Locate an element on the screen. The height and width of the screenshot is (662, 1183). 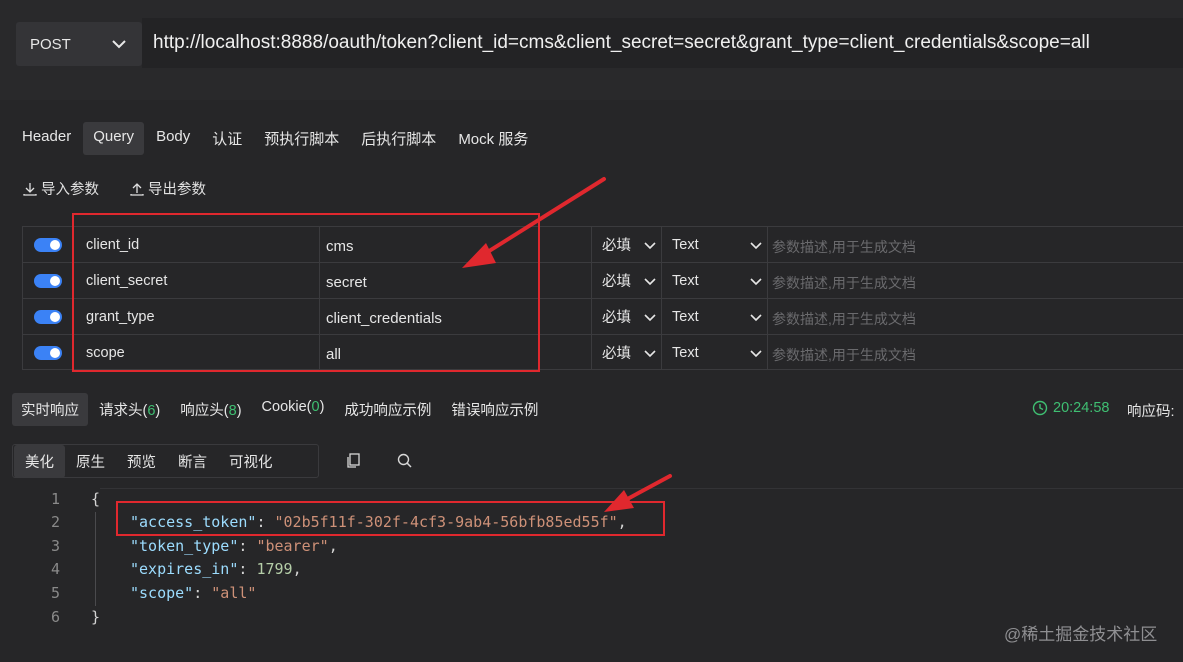
tab-request-headers: 请求头(6) is located at coordinates (129, 409).